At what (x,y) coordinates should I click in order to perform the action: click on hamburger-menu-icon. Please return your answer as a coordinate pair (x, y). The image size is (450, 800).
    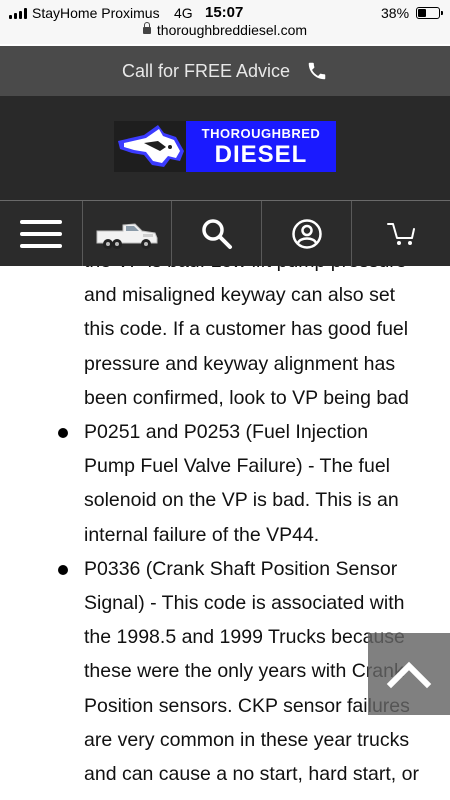
    Looking at the image, I should click on (41, 233).